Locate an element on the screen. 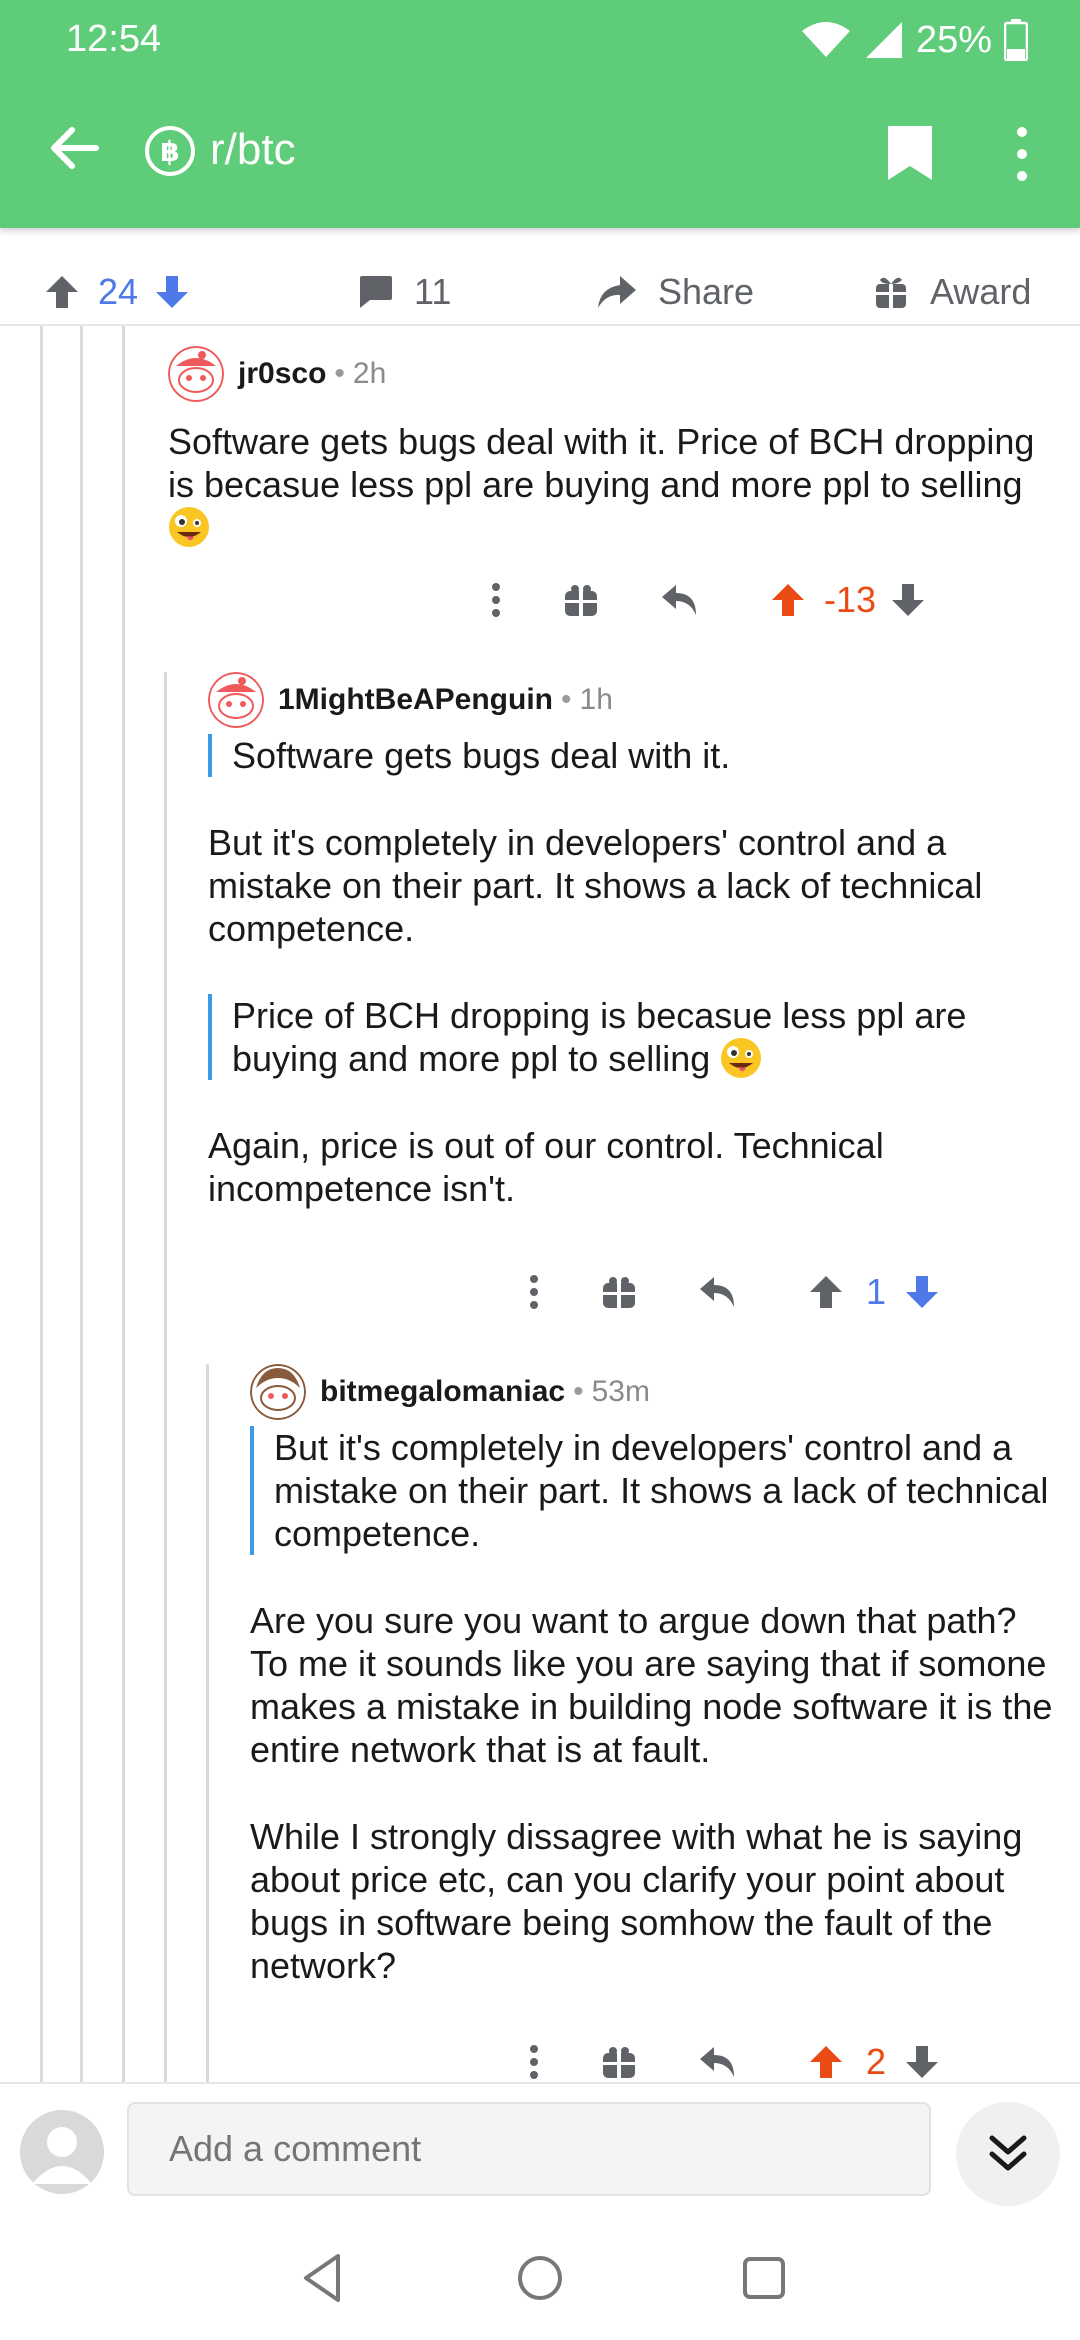 The height and width of the screenshot is (2340, 1080). wifi-icon is located at coordinates (825, 39).